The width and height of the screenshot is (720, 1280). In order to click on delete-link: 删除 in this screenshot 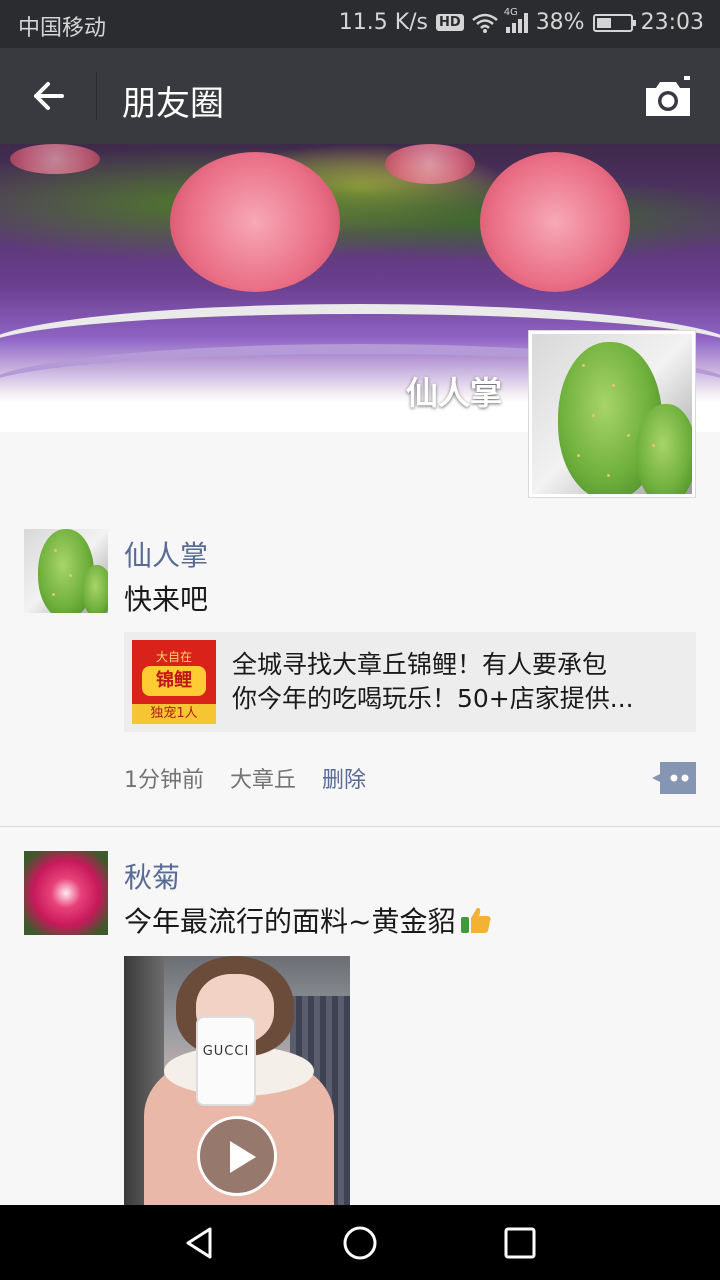, I will do `click(344, 778)`.